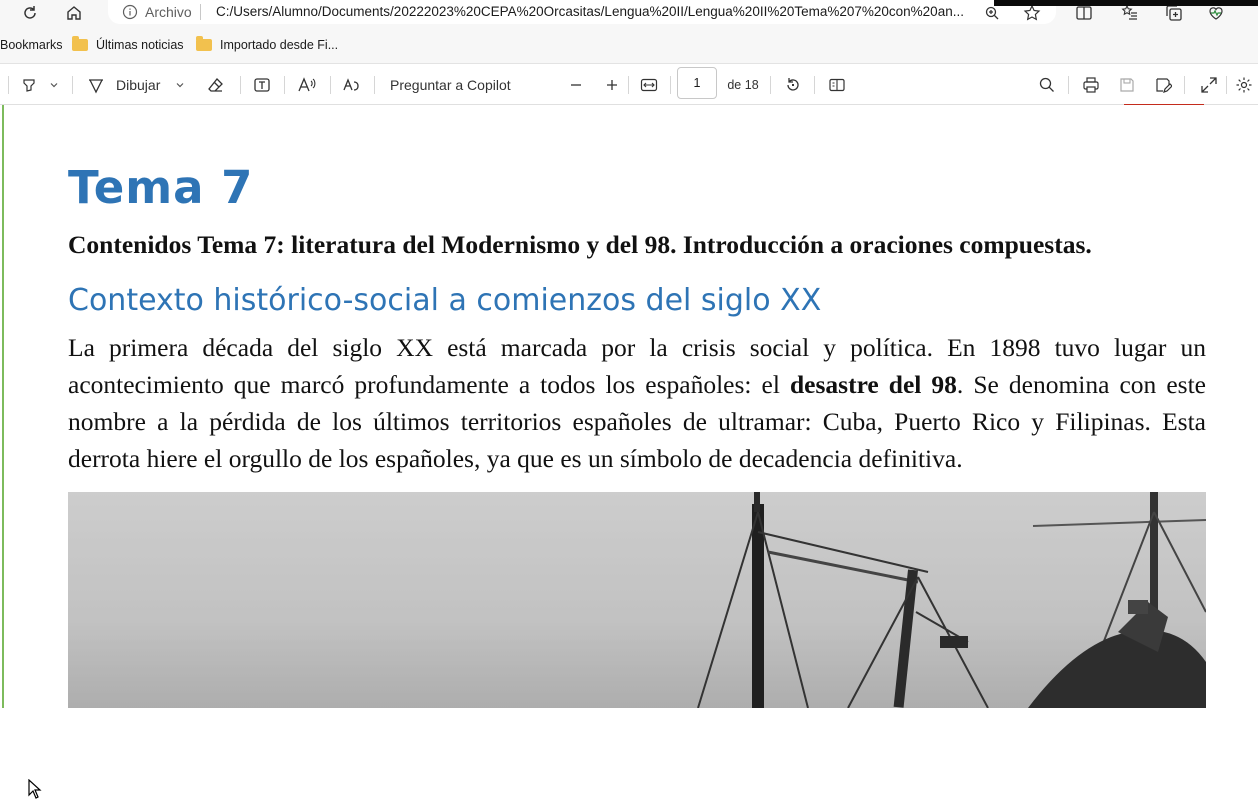 The image size is (1258, 799). Describe the element at coordinates (74, 13) in the screenshot. I see `home-icon` at that location.